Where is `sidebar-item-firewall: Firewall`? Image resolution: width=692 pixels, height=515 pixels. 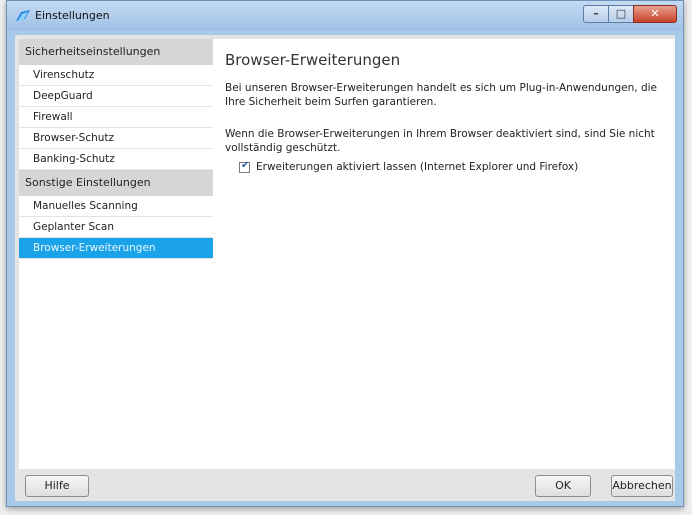
sidebar-item-firewall: Firewall is located at coordinates (117, 117).